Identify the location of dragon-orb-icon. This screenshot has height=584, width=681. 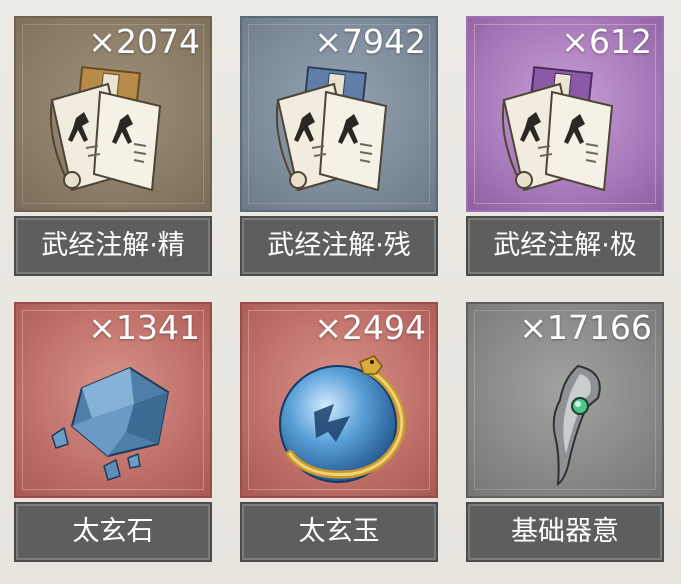
(342, 419).